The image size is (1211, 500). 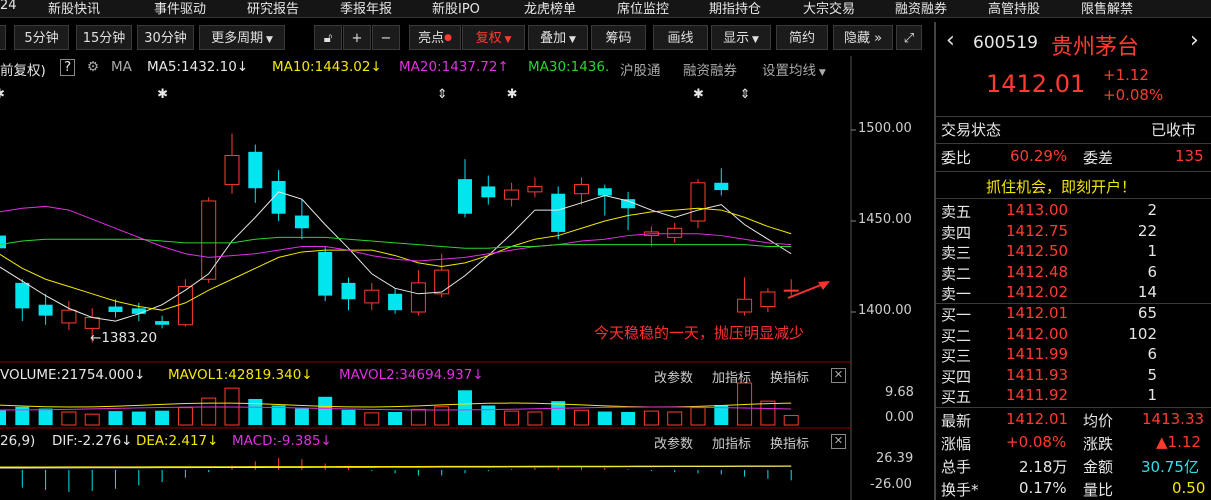 I want to click on ma20-line, so click(x=396, y=233).